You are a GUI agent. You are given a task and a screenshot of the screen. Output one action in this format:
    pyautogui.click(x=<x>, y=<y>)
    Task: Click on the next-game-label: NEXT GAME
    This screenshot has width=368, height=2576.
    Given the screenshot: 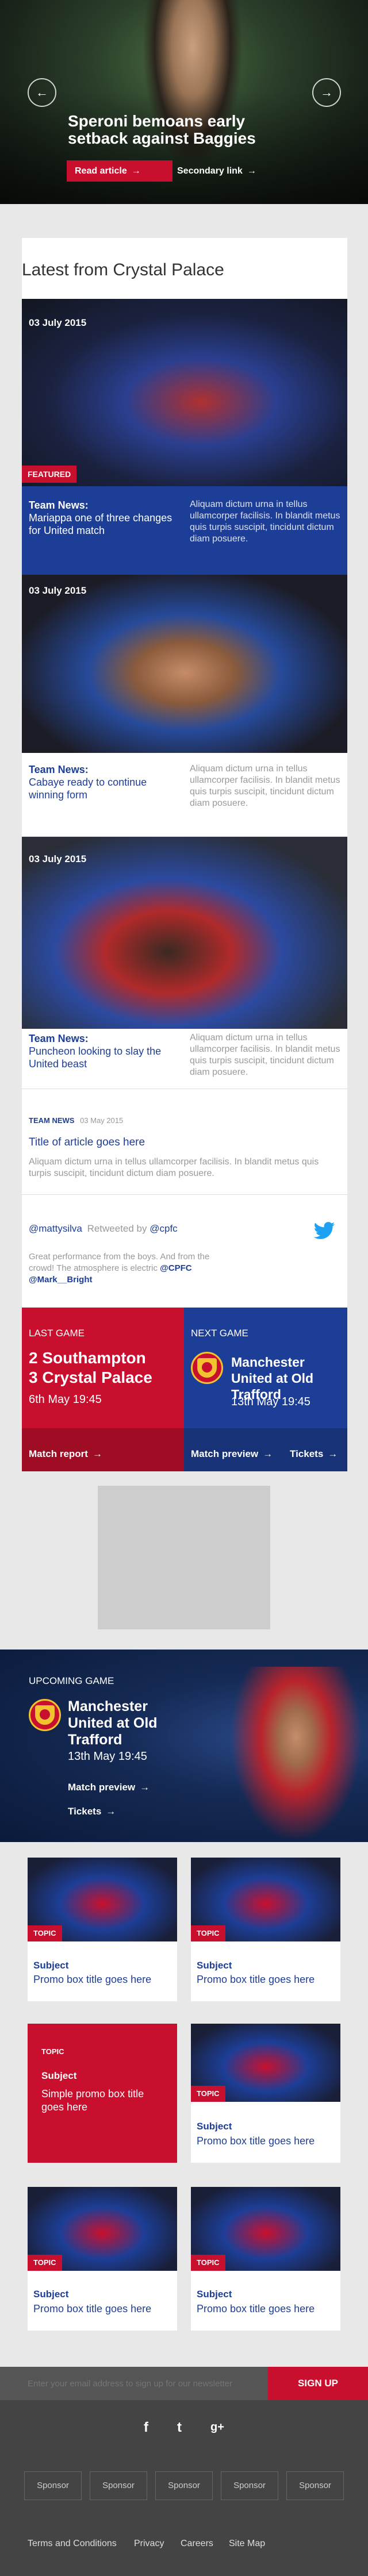 What is the action you would take?
    pyautogui.click(x=219, y=1333)
    